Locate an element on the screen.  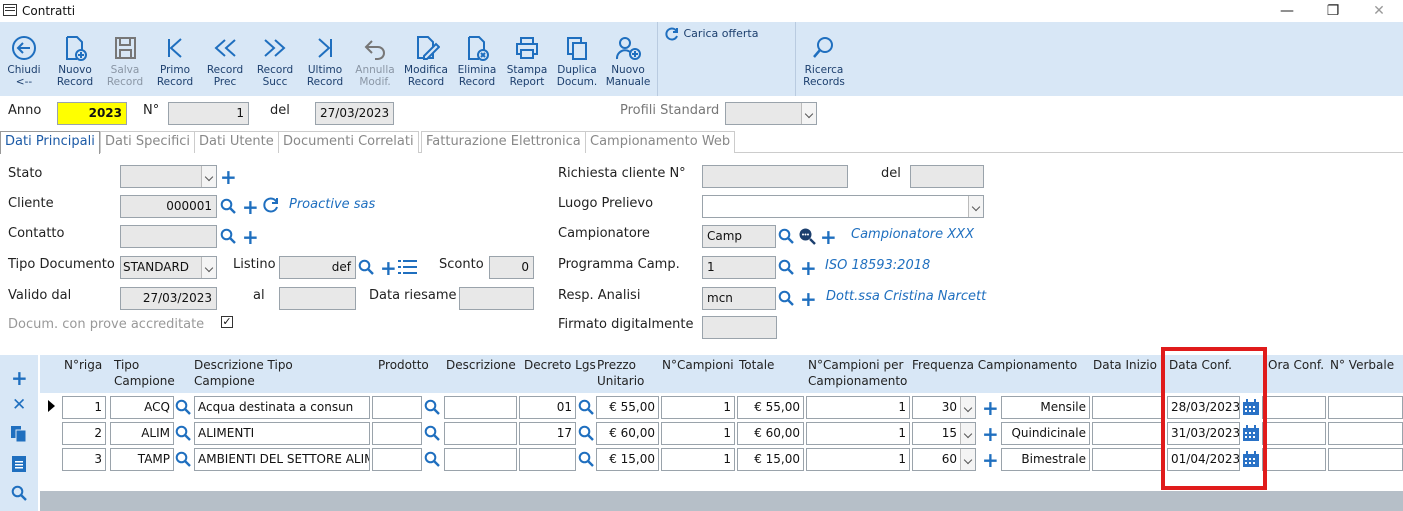
copy-row-icon is located at coordinates (19, 434).